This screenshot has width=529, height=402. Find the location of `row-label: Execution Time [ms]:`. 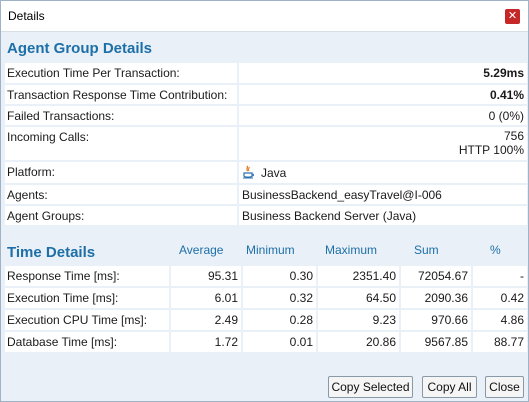

row-label: Execution Time [ms]: is located at coordinates (87, 298).